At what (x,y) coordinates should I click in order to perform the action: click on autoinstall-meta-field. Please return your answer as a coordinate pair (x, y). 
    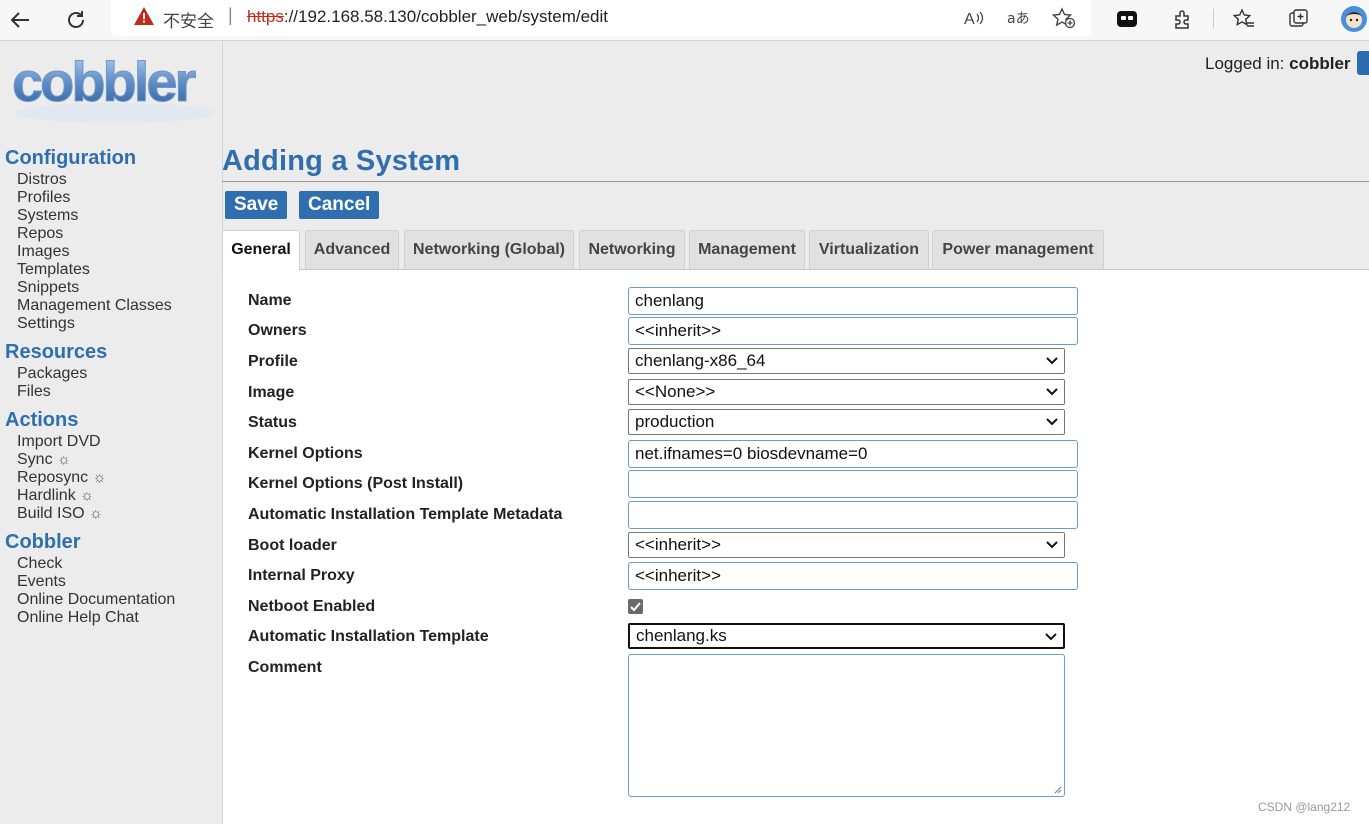
    Looking at the image, I should click on (853, 515).